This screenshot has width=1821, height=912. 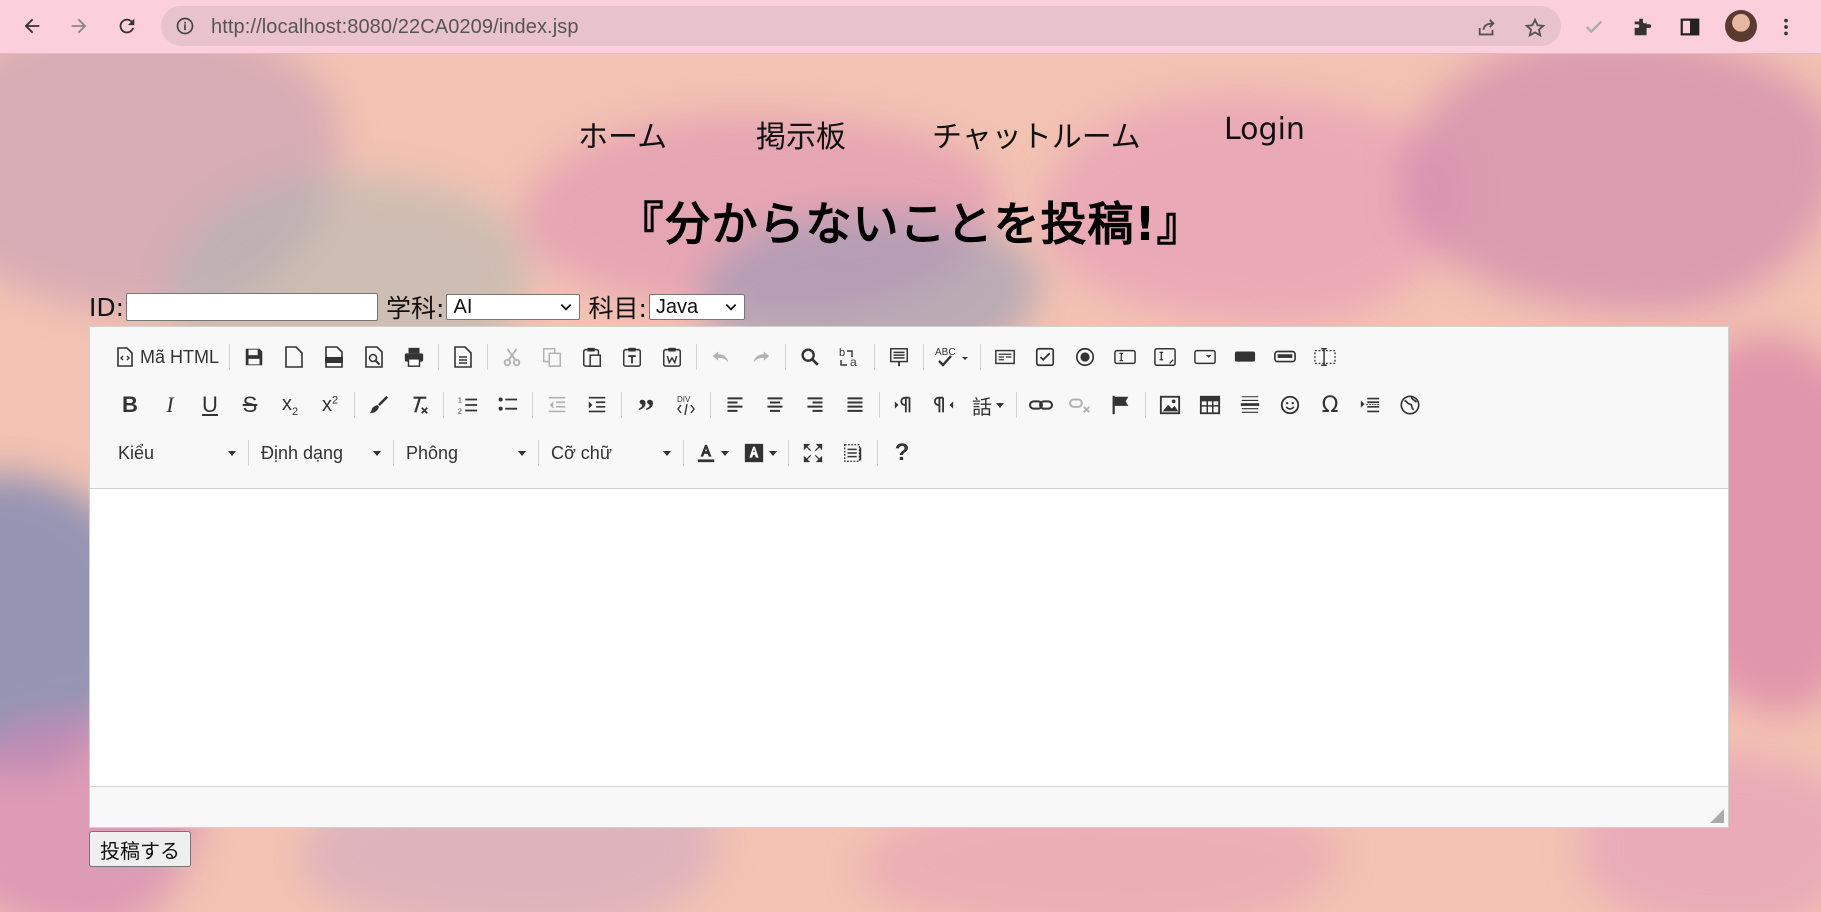 I want to click on bookmark-button, so click(x=1535, y=28).